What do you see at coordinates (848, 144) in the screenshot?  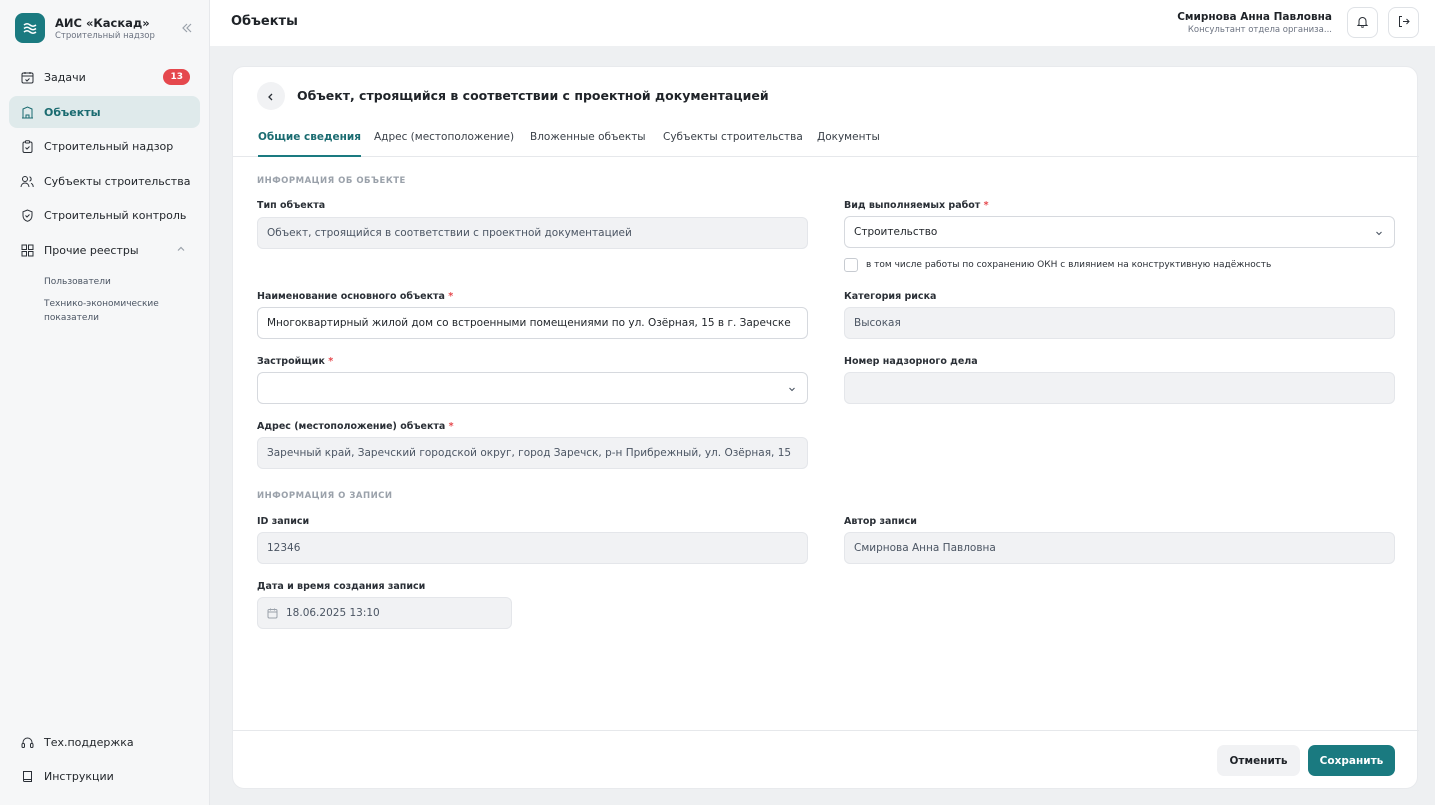 I see `tab-documents: Документы` at bounding box center [848, 144].